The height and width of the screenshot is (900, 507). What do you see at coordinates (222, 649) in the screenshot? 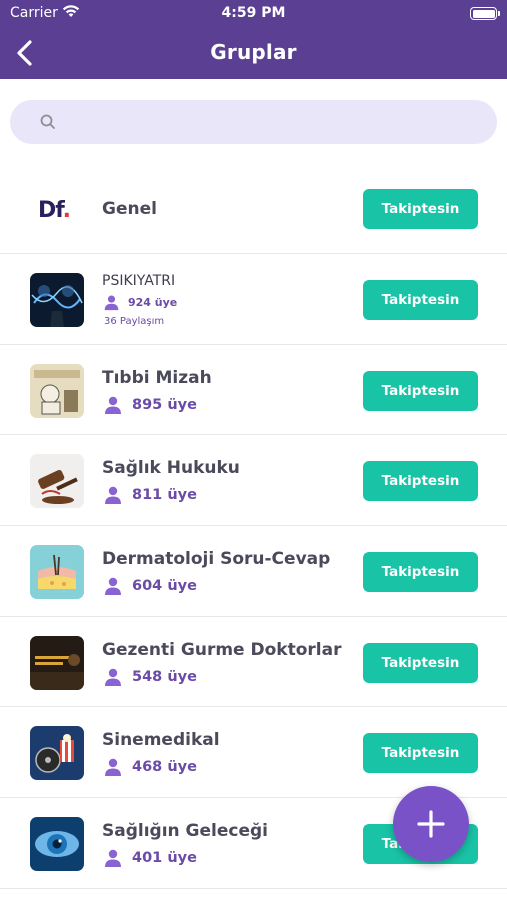
I see `group-name: Gezenti Gurme Doktorlar` at bounding box center [222, 649].